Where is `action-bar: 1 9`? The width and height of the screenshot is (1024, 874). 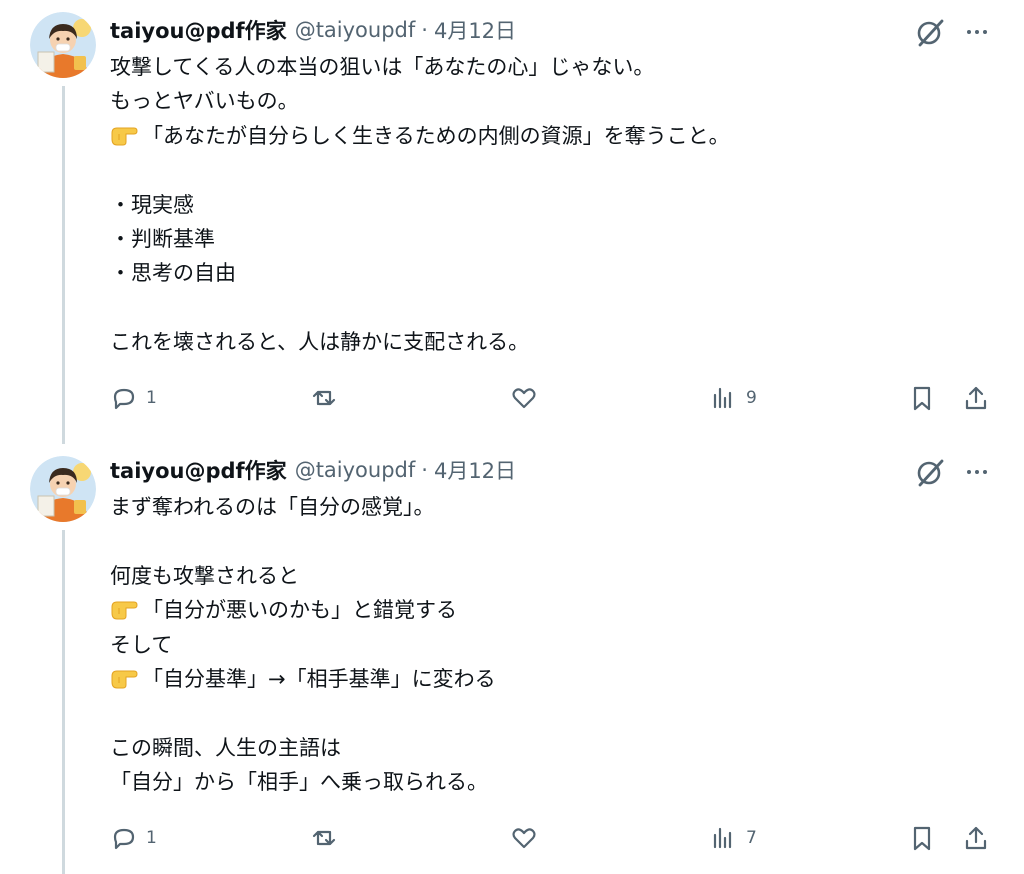 action-bar: 1 9 is located at coordinates (512, 398).